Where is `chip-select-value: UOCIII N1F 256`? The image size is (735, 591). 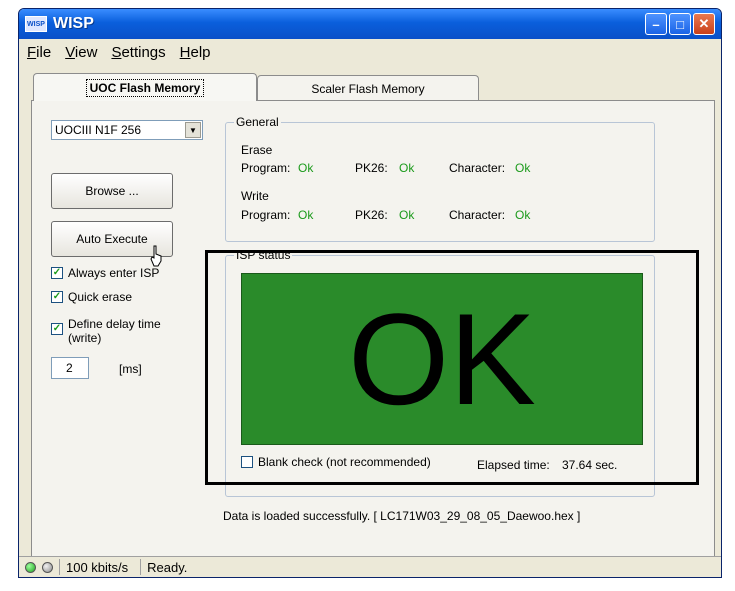
chip-select-value: UOCIII N1F 256 is located at coordinates (98, 130).